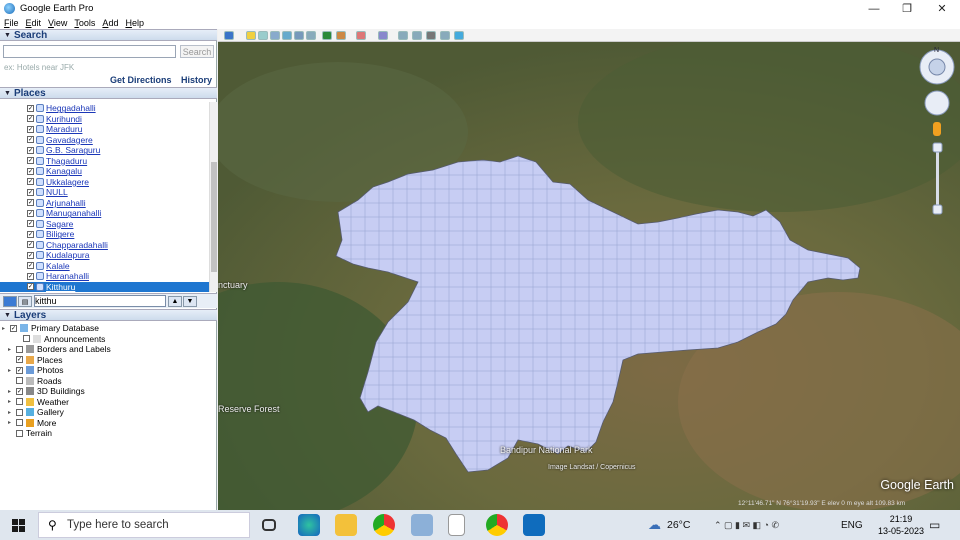  What do you see at coordinates (64, 213) in the screenshot?
I see `place-item: ✓ Manuganahalli` at bounding box center [64, 213].